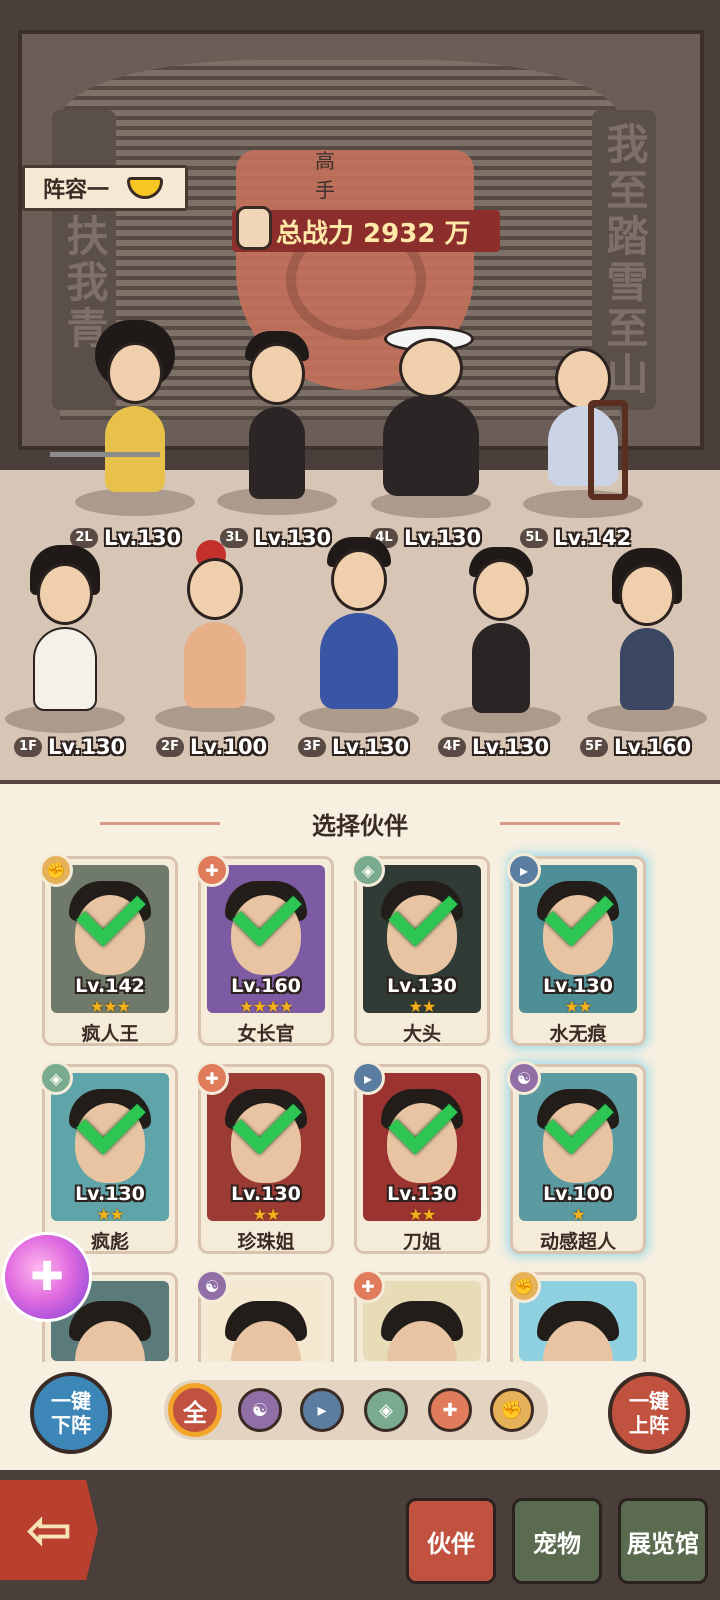 Image resolution: width=720 pixels, height=1600 pixels. What do you see at coordinates (266, 939) in the screenshot?
I see `partner-portrait: Lv.160 ★★★★` at bounding box center [266, 939].